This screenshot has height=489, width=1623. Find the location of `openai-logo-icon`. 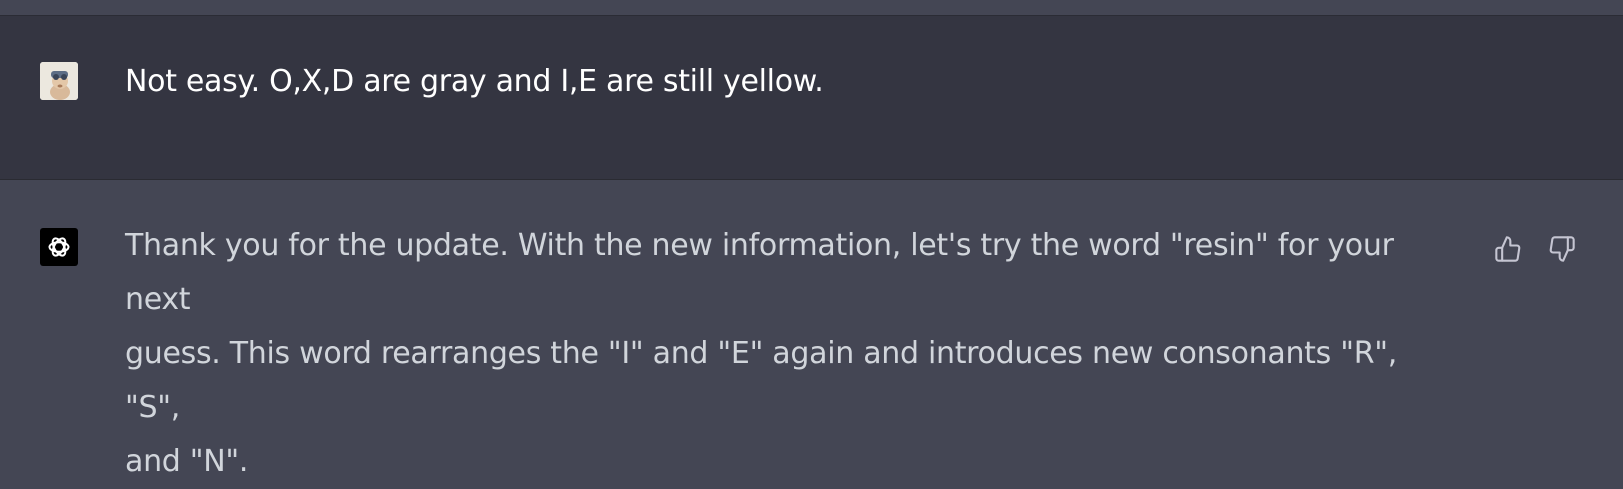

openai-logo-icon is located at coordinates (59, 247).